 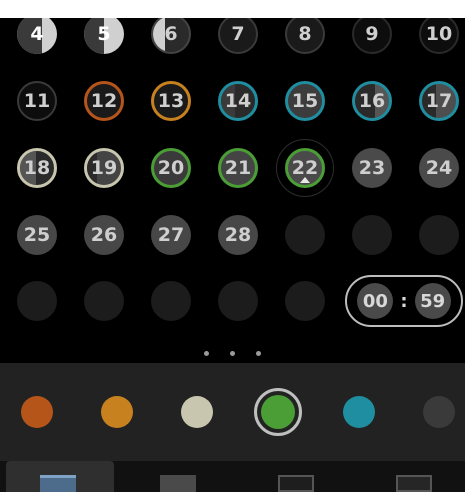 I want to click on day-4: 4, so click(x=37, y=36).